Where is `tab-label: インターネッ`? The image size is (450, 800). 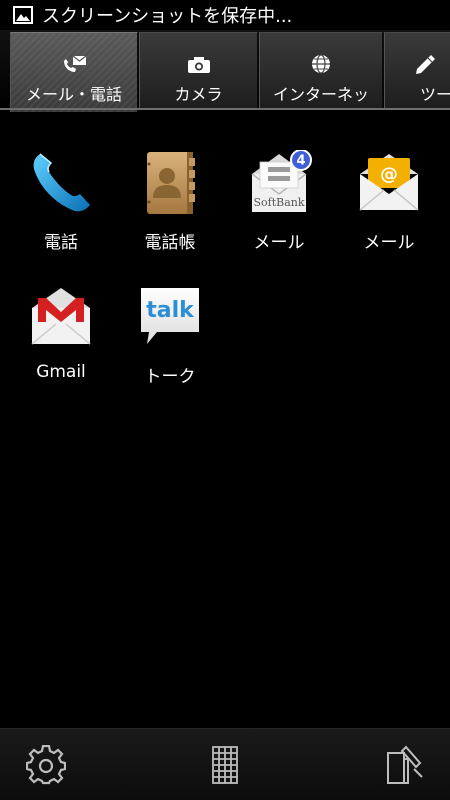 tab-label: インターネッ is located at coordinates (320, 94).